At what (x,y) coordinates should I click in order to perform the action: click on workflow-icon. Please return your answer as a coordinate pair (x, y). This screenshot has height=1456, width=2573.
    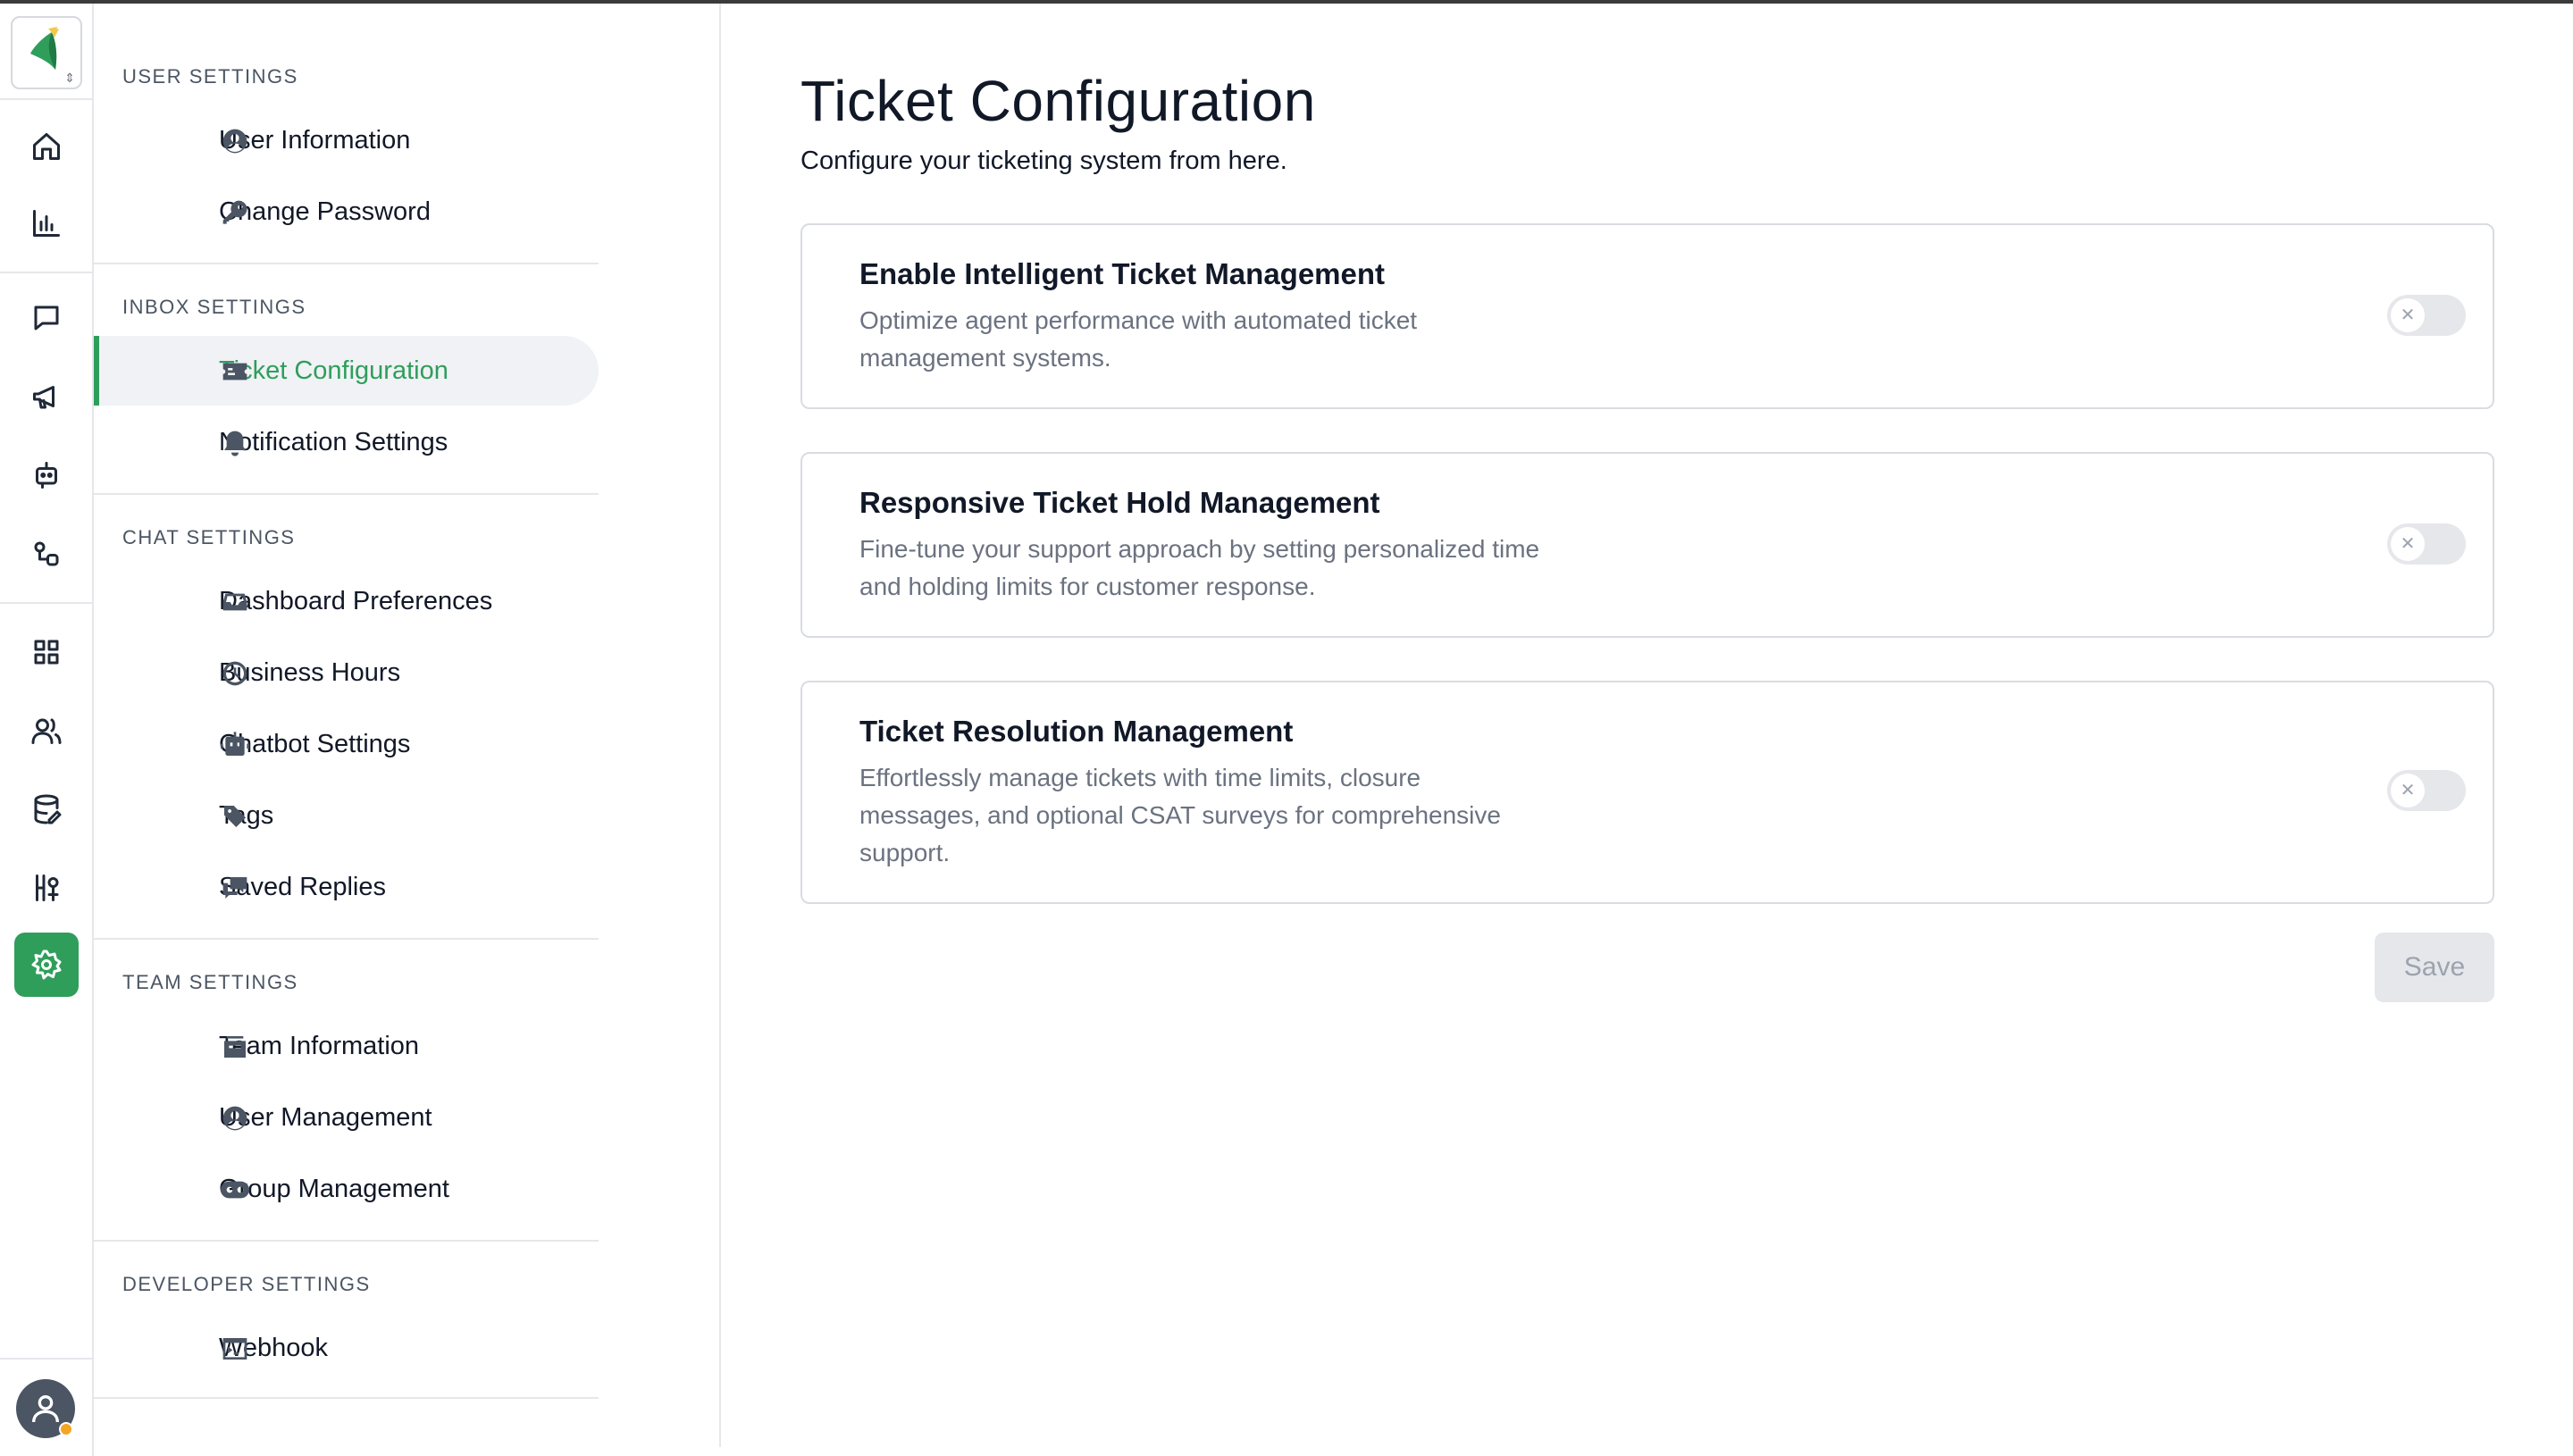
    Looking at the image, I should click on (46, 554).